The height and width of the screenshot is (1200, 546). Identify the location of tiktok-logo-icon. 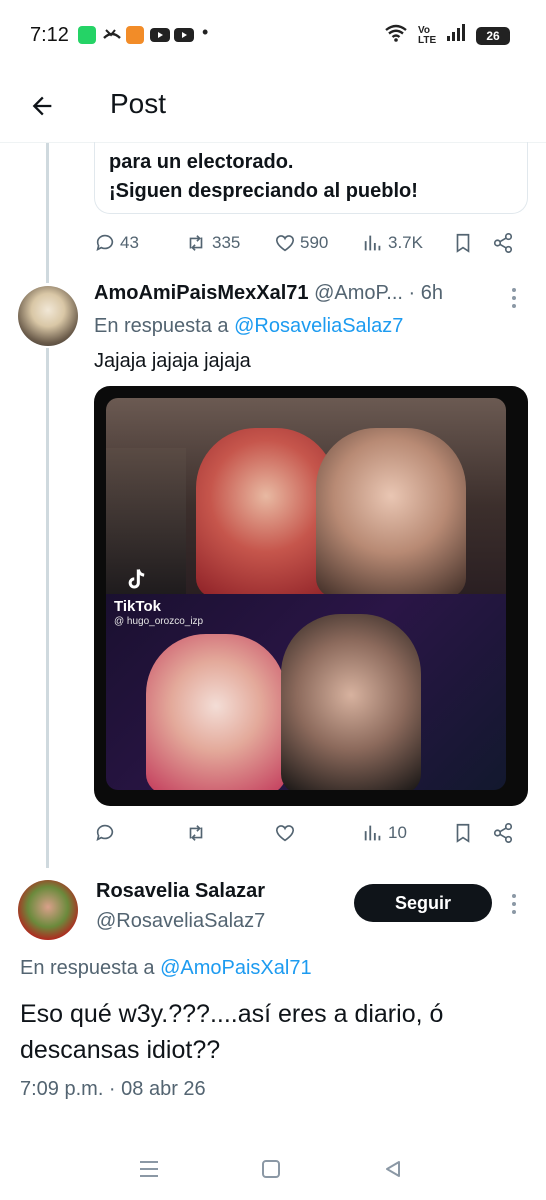
(136, 580).